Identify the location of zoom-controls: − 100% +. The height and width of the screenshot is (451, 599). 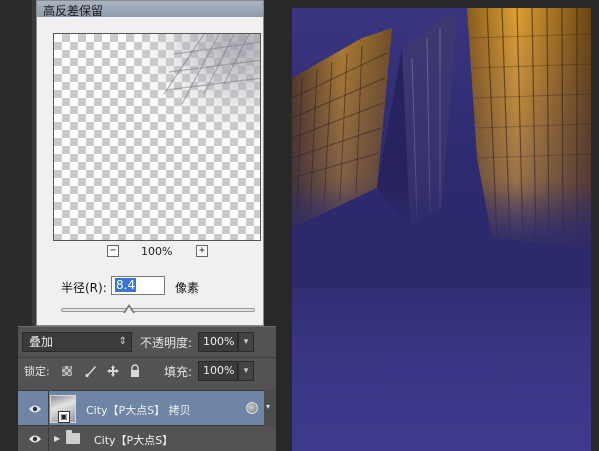
(157, 253).